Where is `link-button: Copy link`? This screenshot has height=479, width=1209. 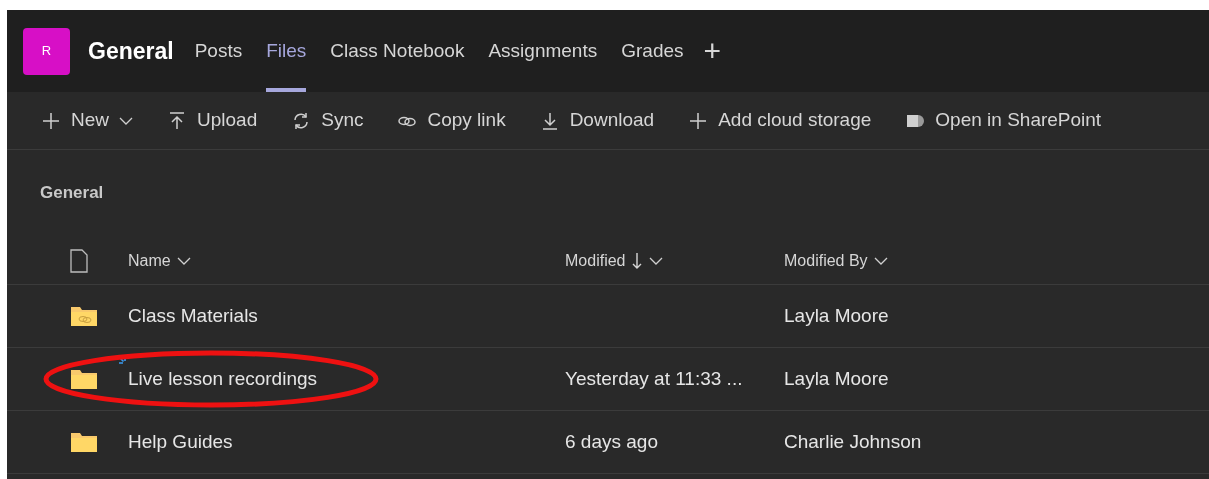
link-button: Copy link is located at coordinates (451, 120).